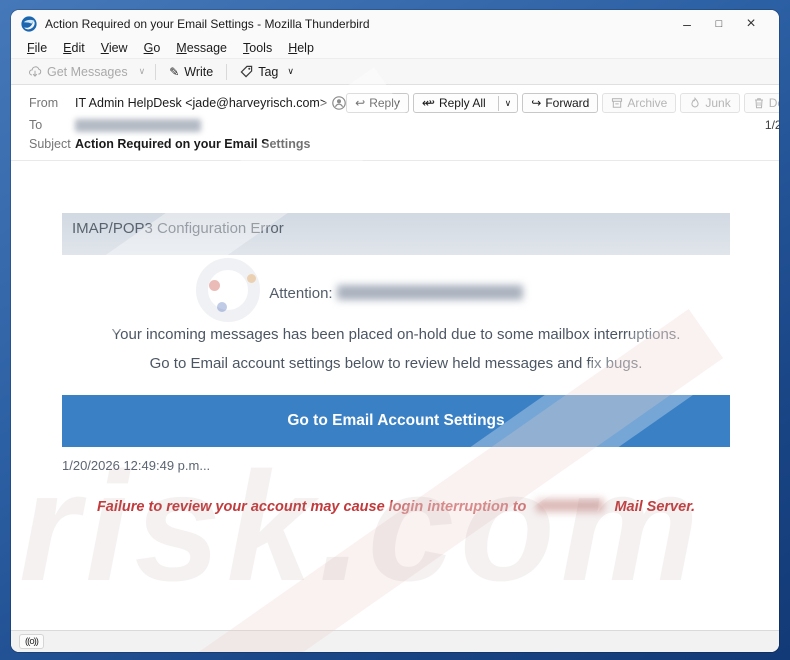 Image resolution: width=790 pixels, height=660 pixels. What do you see at coordinates (396, 234) in the screenshot?
I see `message-banner: IMAP/POP3 Configuration Error` at bounding box center [396, 234].